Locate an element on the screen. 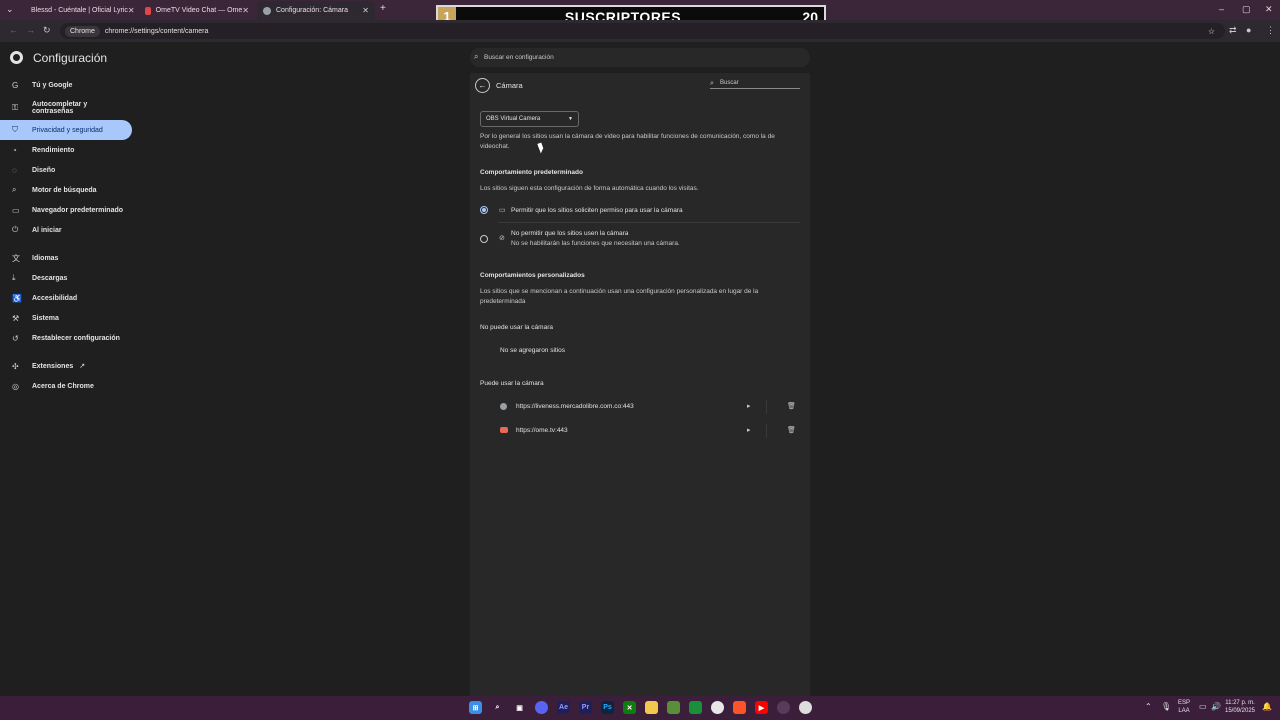  minecraft-icon is located at coordinates (673, 707).